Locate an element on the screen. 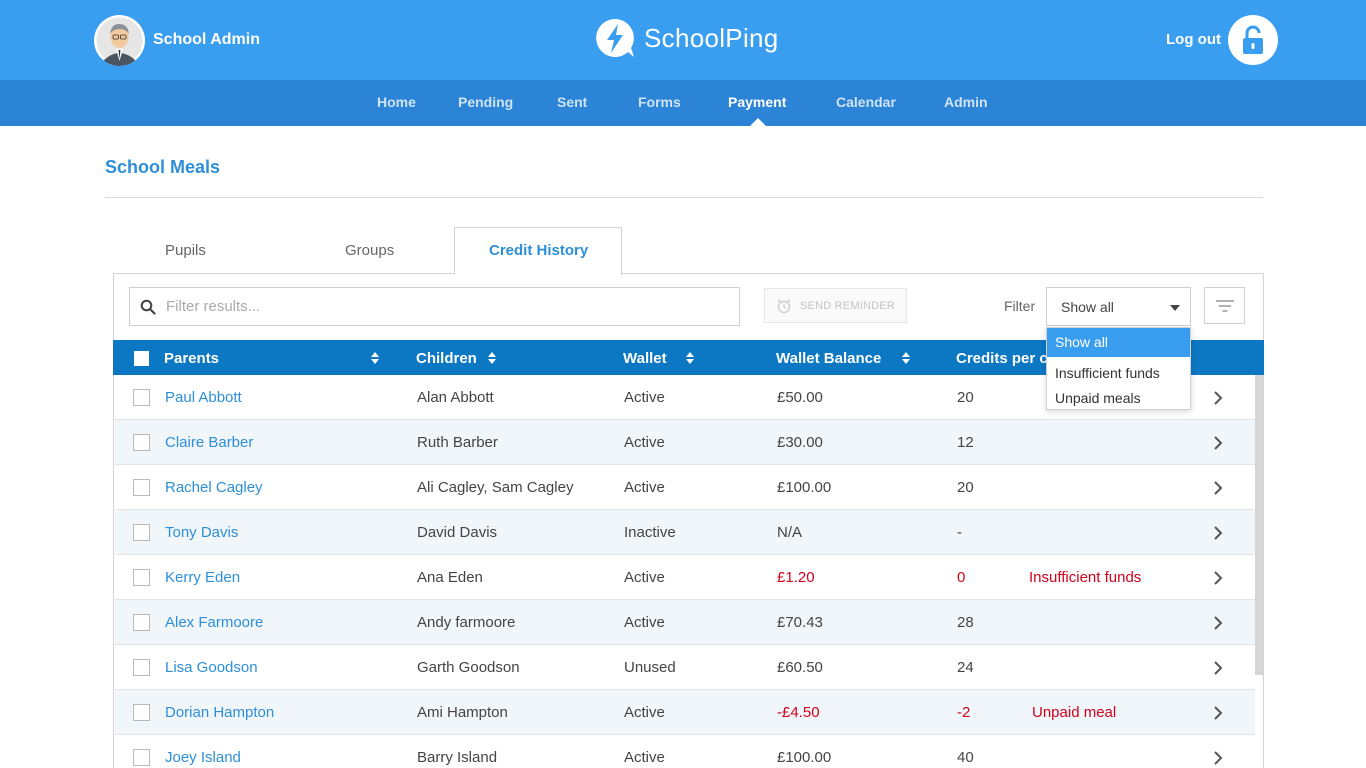  filter-dropdown-menu: Show all Insufficient funds Unpaid meals is located at coordinates (1118, 368).